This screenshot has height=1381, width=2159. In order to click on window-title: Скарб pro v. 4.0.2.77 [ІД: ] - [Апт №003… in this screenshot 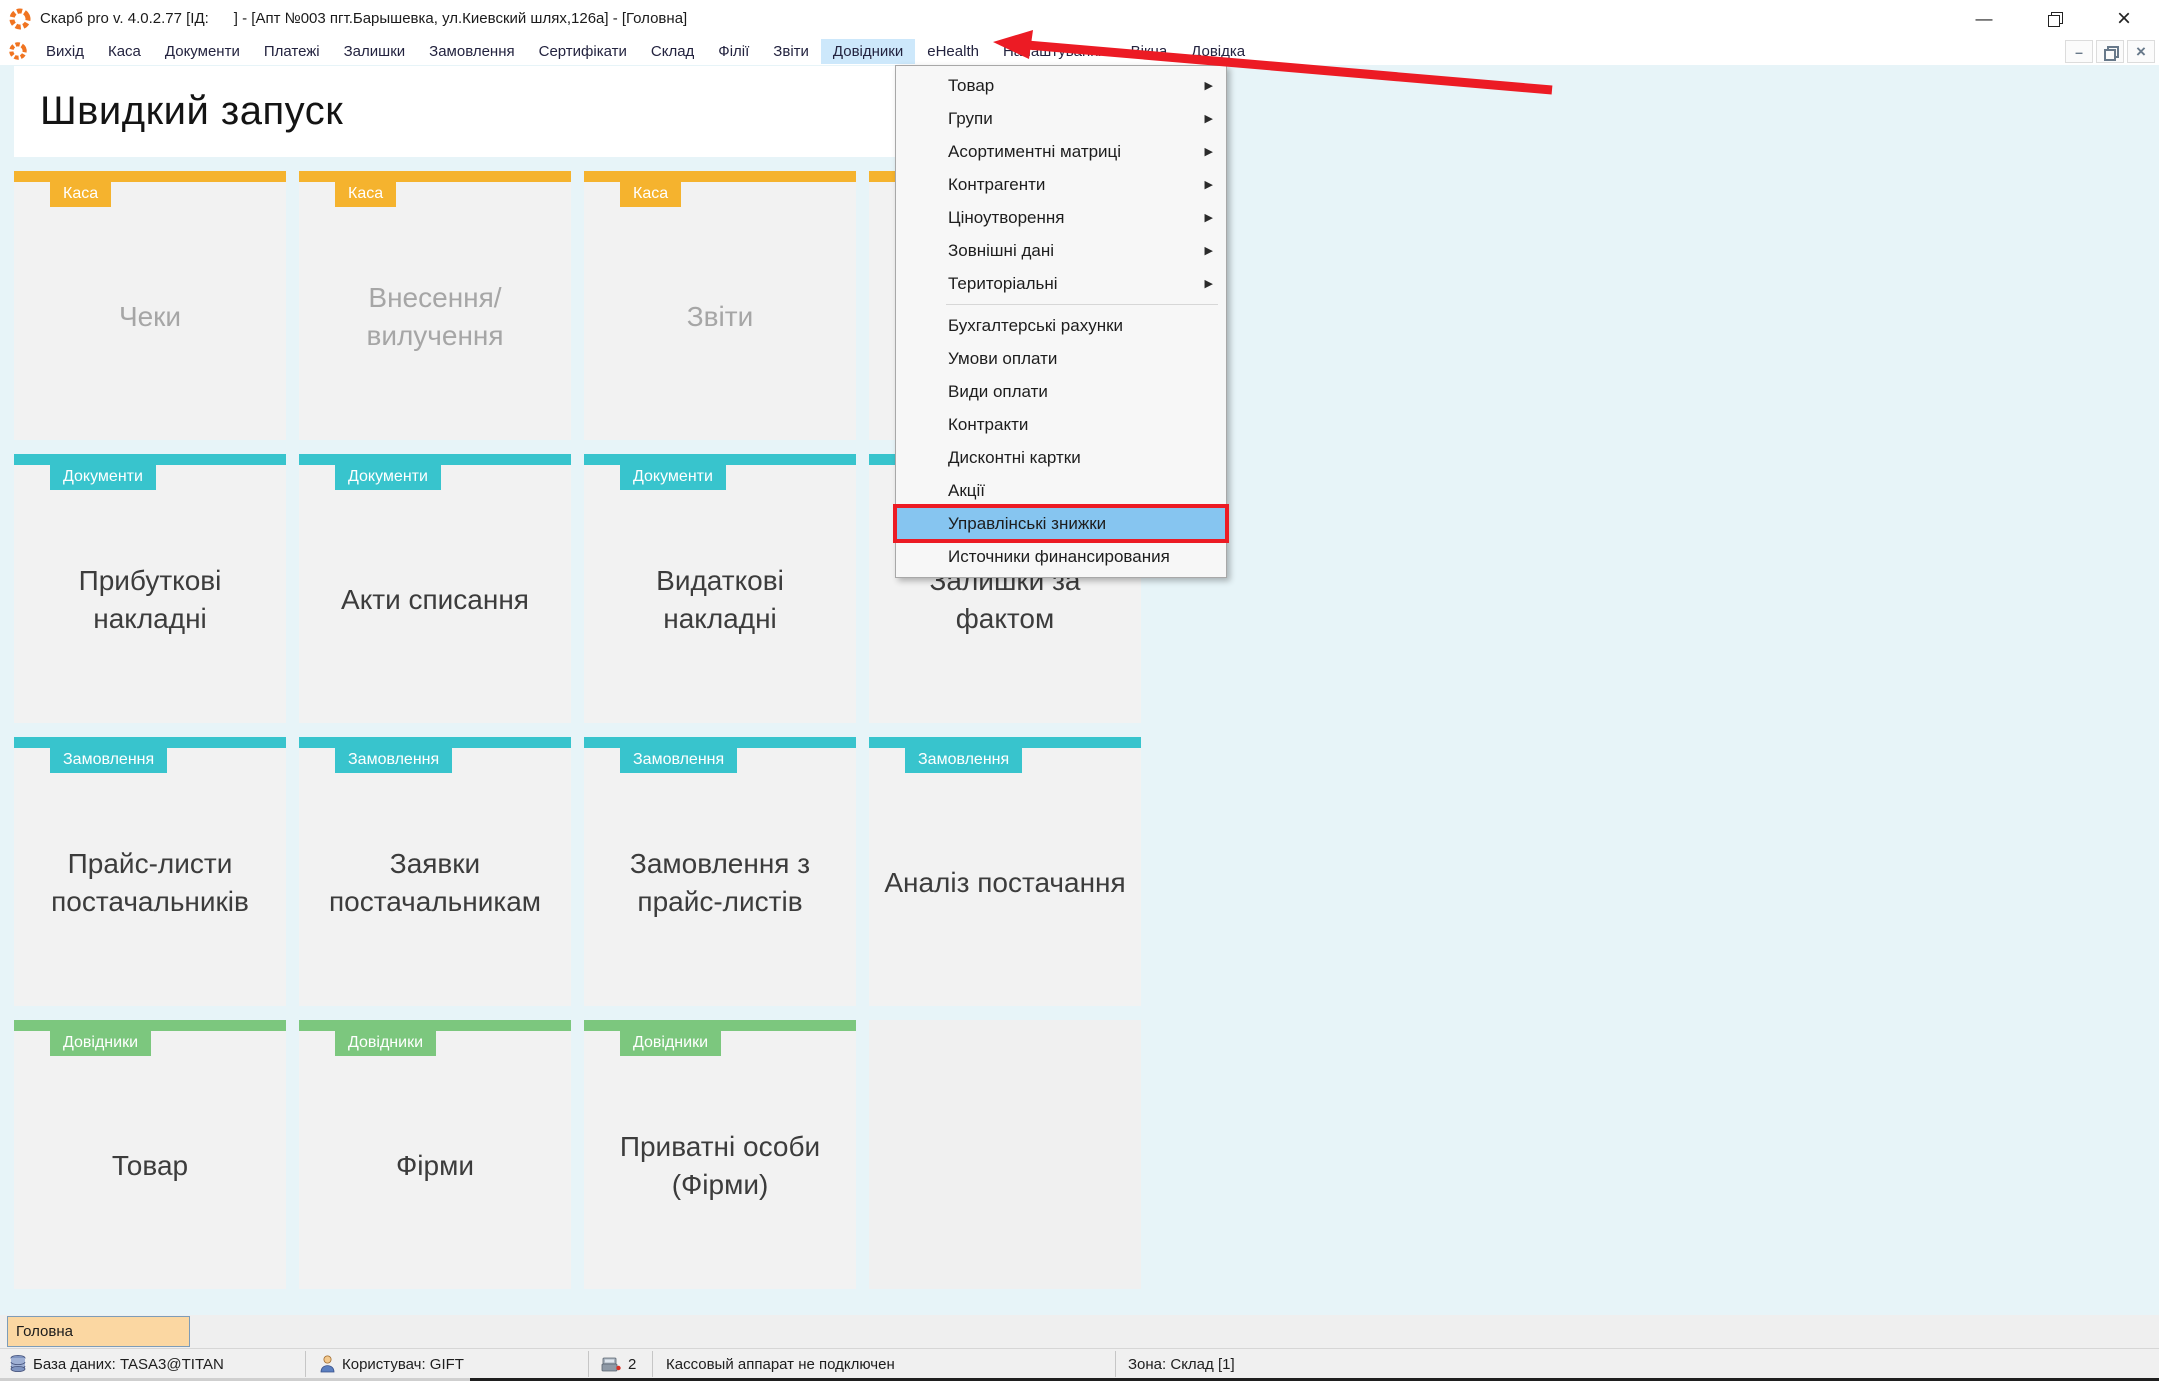, I will do `click(364, 18)`.